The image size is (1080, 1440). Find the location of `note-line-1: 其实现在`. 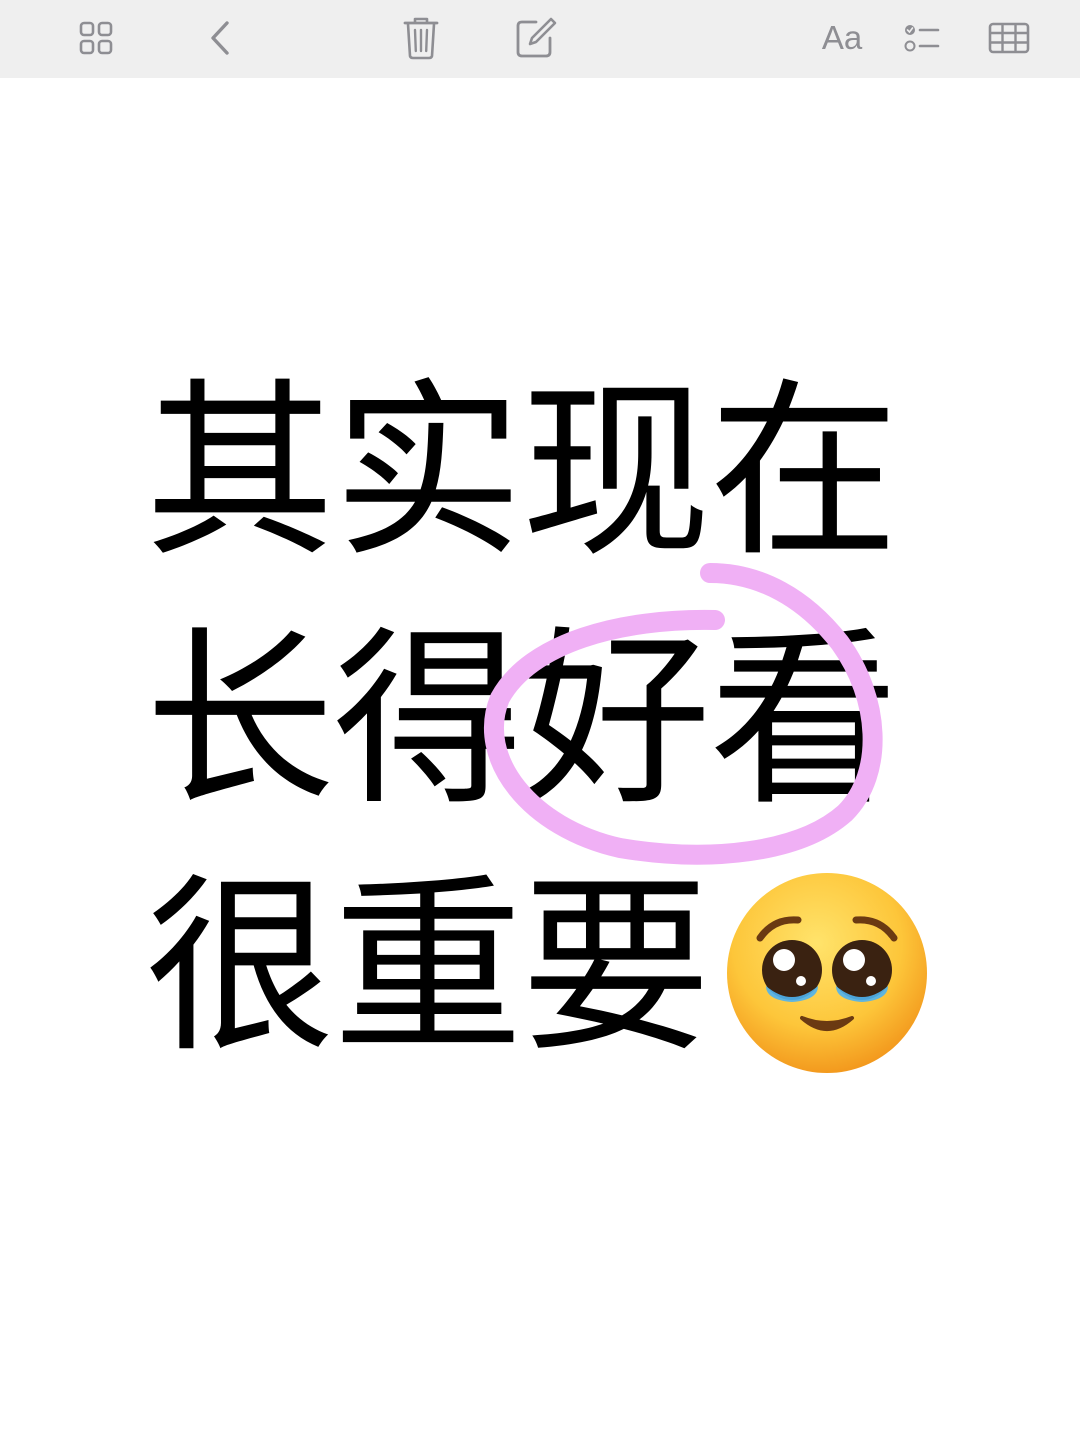

note-line-1: 其实现在 is located at coordinates (522, 472).